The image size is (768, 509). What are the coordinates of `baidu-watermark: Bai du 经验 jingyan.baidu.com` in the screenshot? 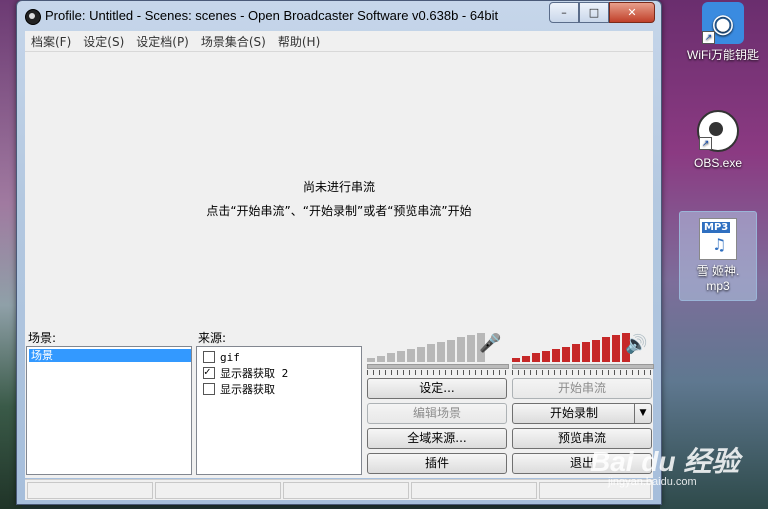 It's located at (665, 464).